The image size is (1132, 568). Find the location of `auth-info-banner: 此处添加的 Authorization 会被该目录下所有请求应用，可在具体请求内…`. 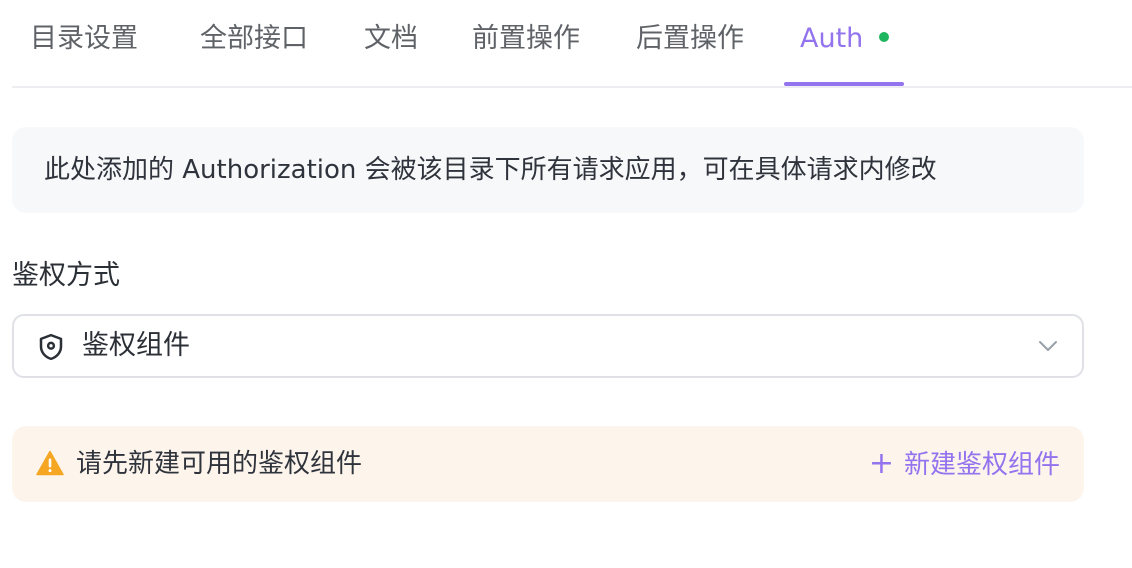

auth-info-banner: 此处添加的 Authorization 会被该目录下所有请求应用，可在具体请求内… is located at coordinates (548, 170).